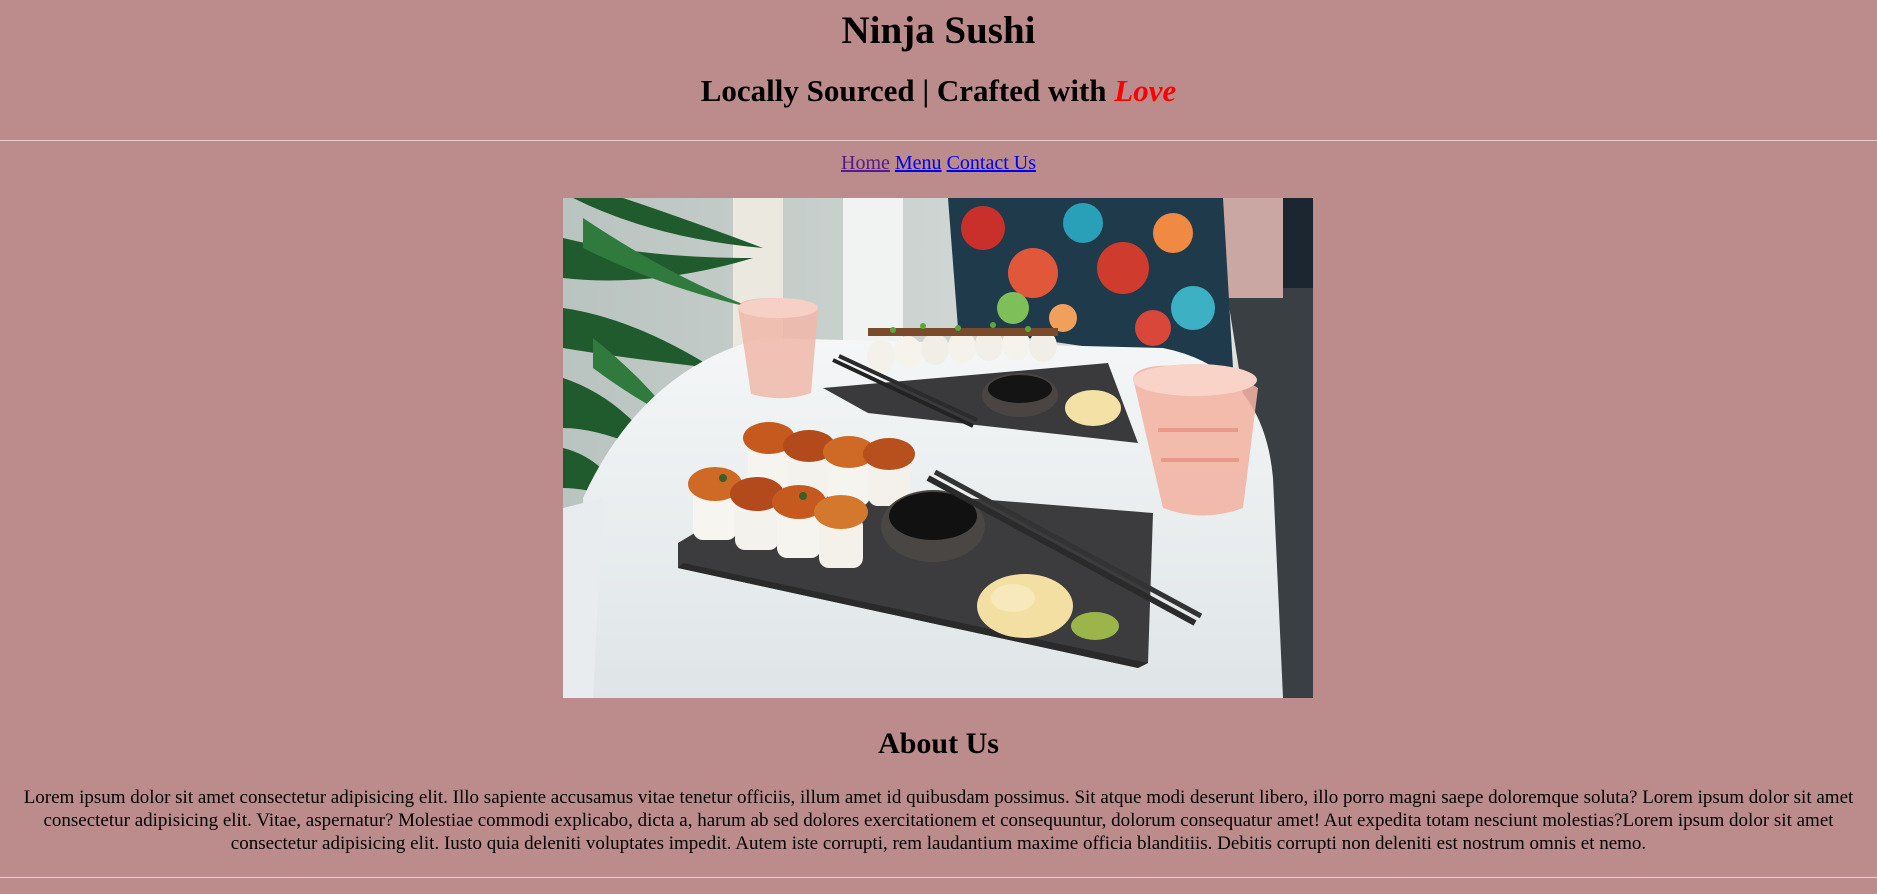  What do you see at coordinates (865, 163) in the screenshot?
I see `nav-home-link: Home` at bounding box center [865, 163].